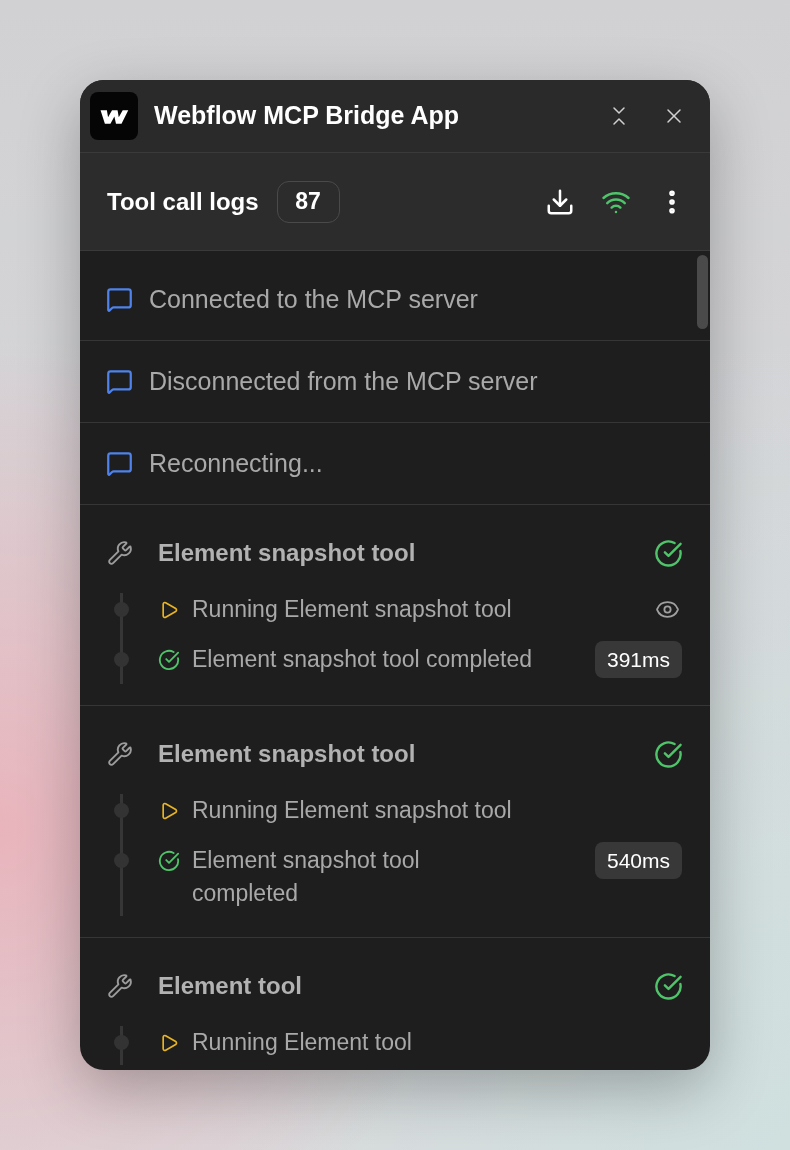 Image resolution: width=790 pixels, height=1150 pixels. I want to click on log-message: Disconnected from the MCP server, so click(343, 381).